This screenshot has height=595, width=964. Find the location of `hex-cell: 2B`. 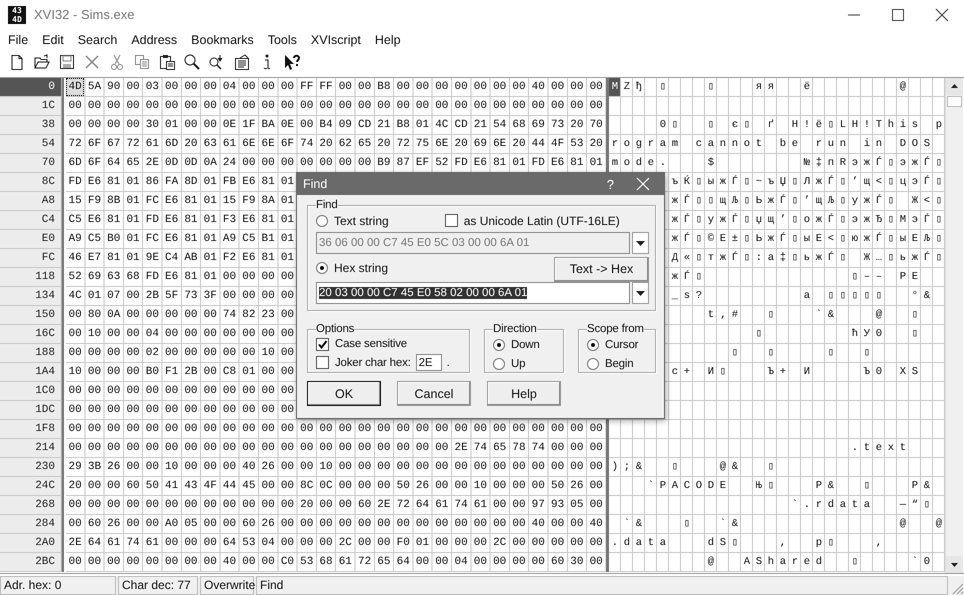

hex-cell: 2B is located at coordinates (191, 371).